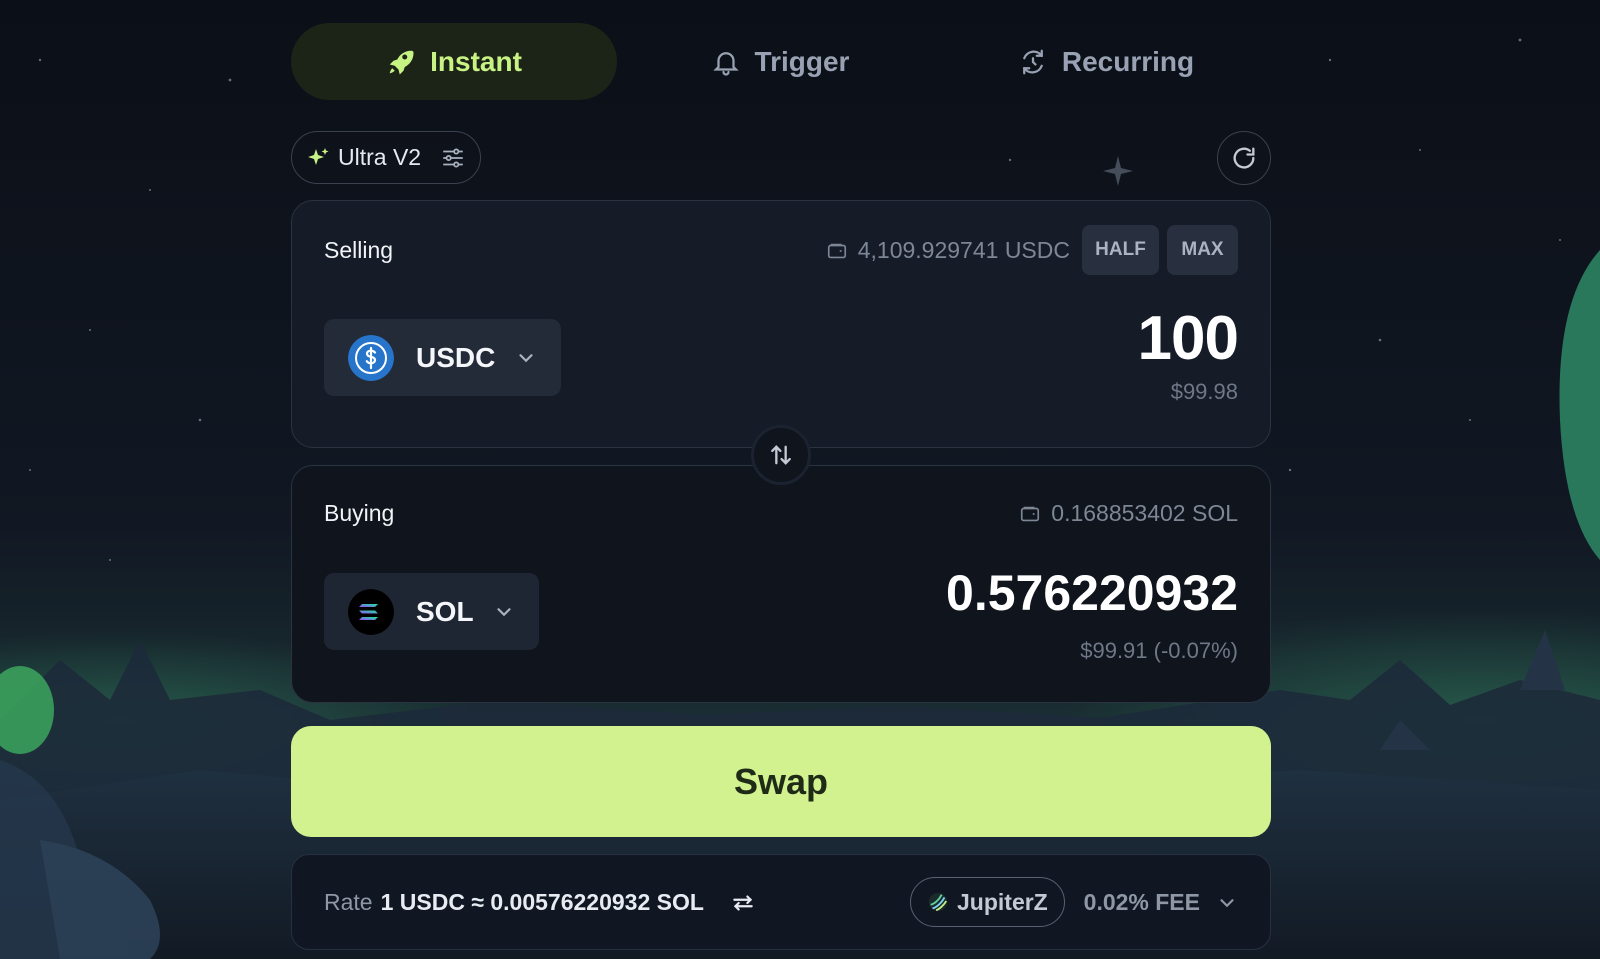  What do you see at coordinates (1141, 902) in the screenshot?
I see `fee-label: 0.02% FEE` at bounding box center [1141, 902].